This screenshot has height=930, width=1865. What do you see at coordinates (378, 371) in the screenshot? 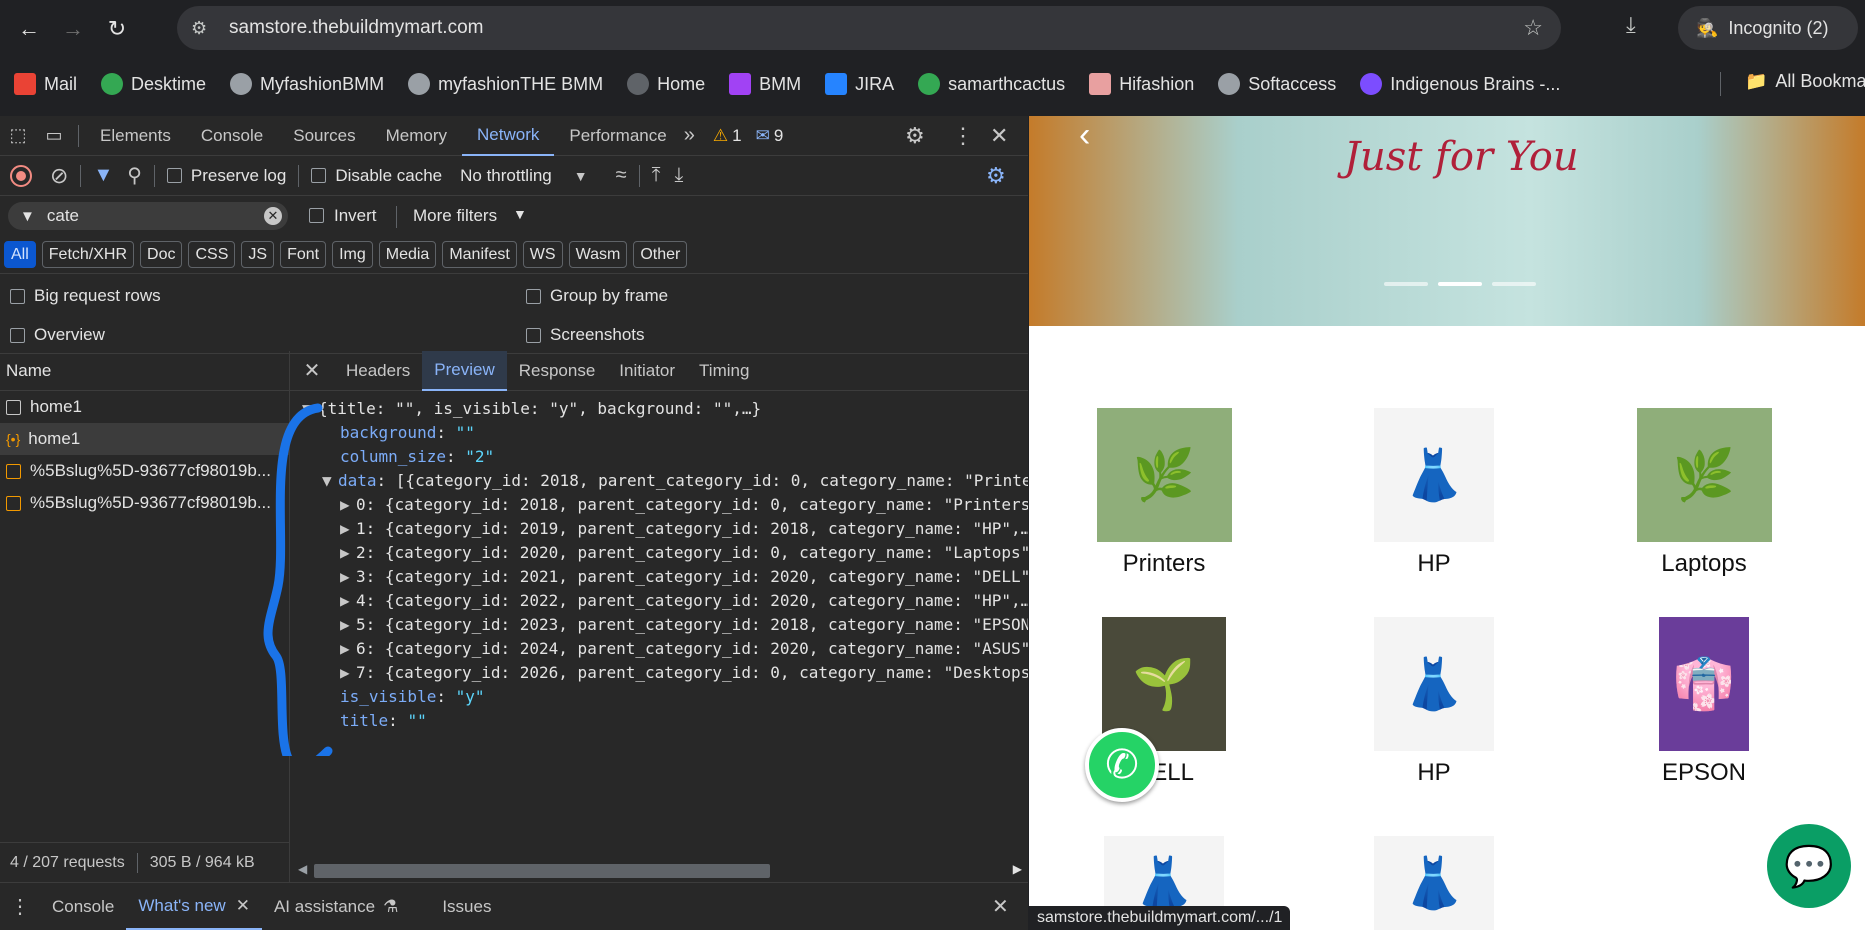
I see `tab-headers: Headers` at bounding box center [378, 371].